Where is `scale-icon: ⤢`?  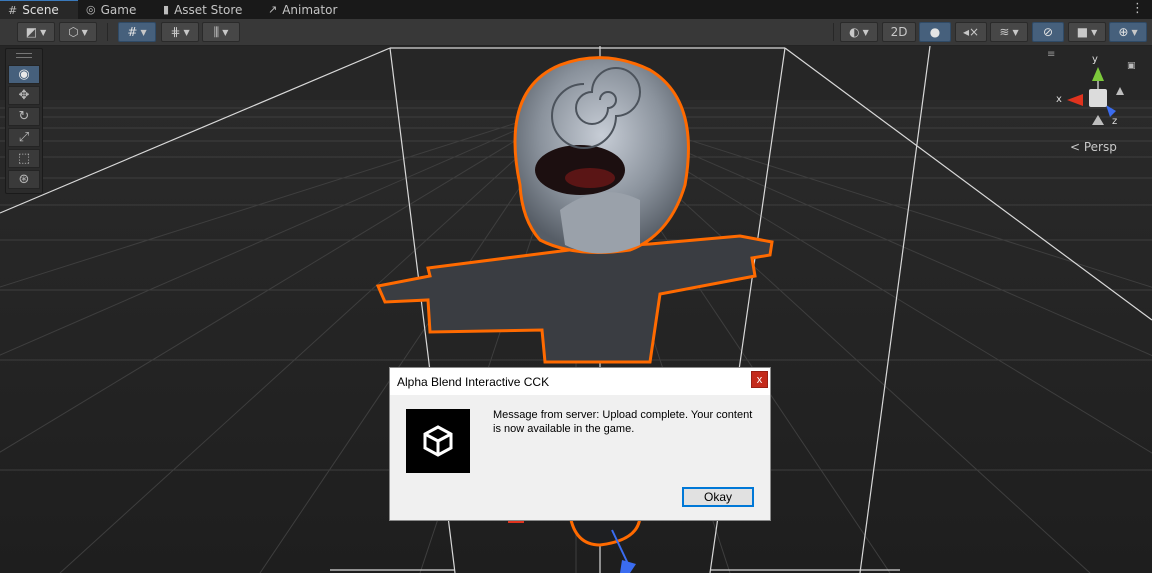
scale-icon: ⤢ is located at coordinates (24, 137).